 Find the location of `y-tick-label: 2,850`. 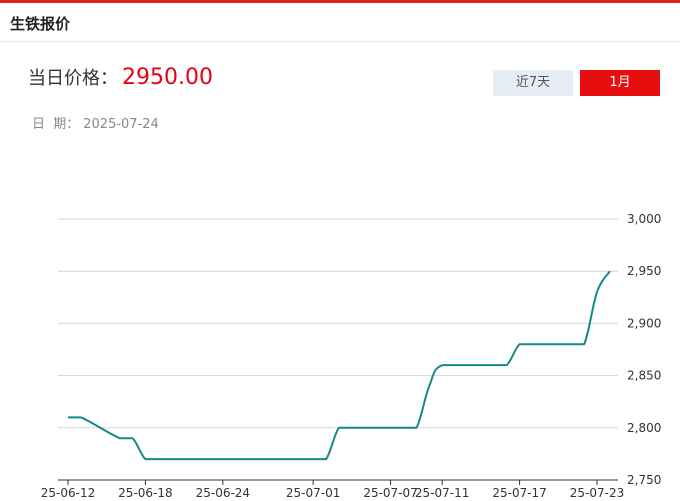

y-tick-label: 2,850 is located at coordinates (644, 376).